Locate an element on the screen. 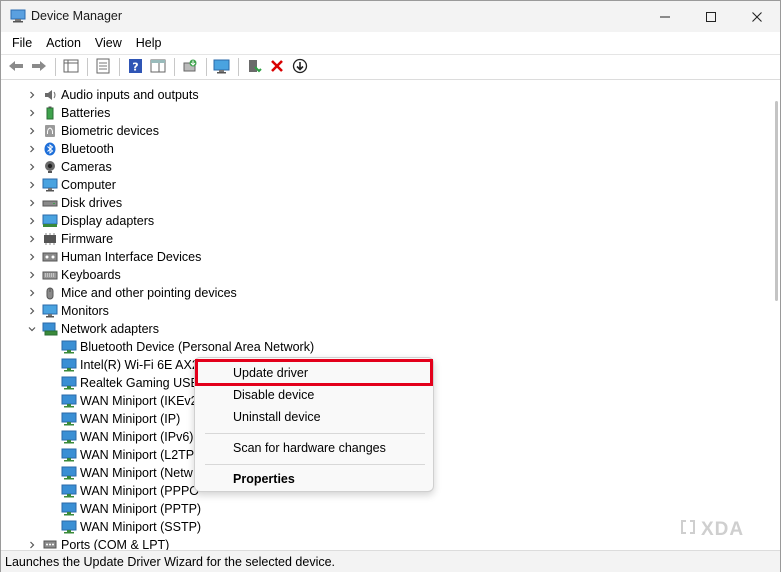  keyboard-icon is located at coordinates (50, 275).